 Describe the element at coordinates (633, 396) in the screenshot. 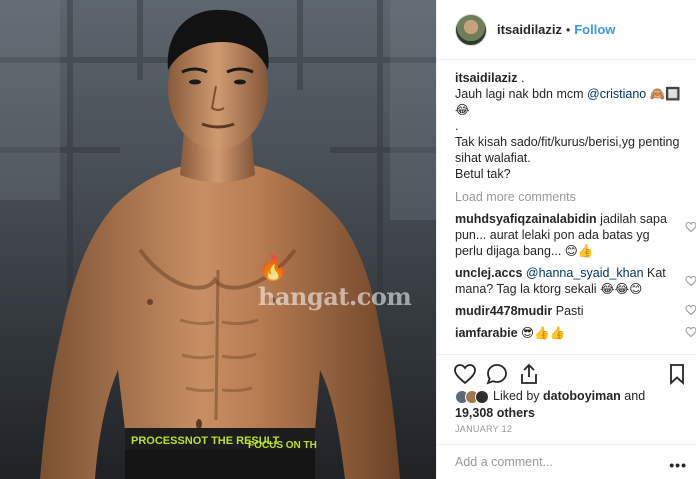

I see `likes-middle: and` at that location.